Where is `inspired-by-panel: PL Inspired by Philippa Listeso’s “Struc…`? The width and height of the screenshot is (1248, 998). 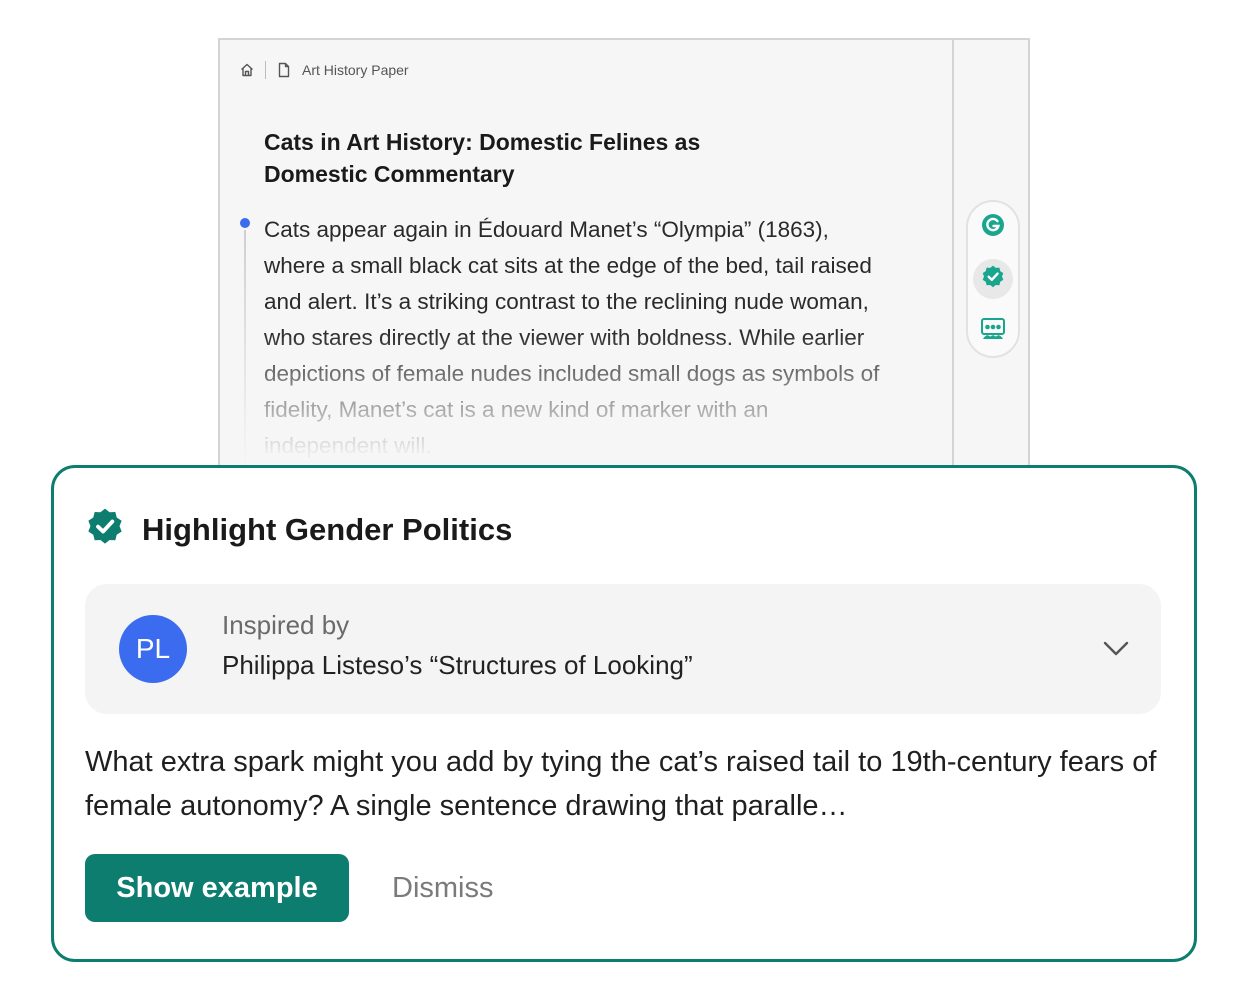 inspired-by-panel: PL Inspired by Philippa Listeso’s “Struc… is located at coordinates (623, 649).